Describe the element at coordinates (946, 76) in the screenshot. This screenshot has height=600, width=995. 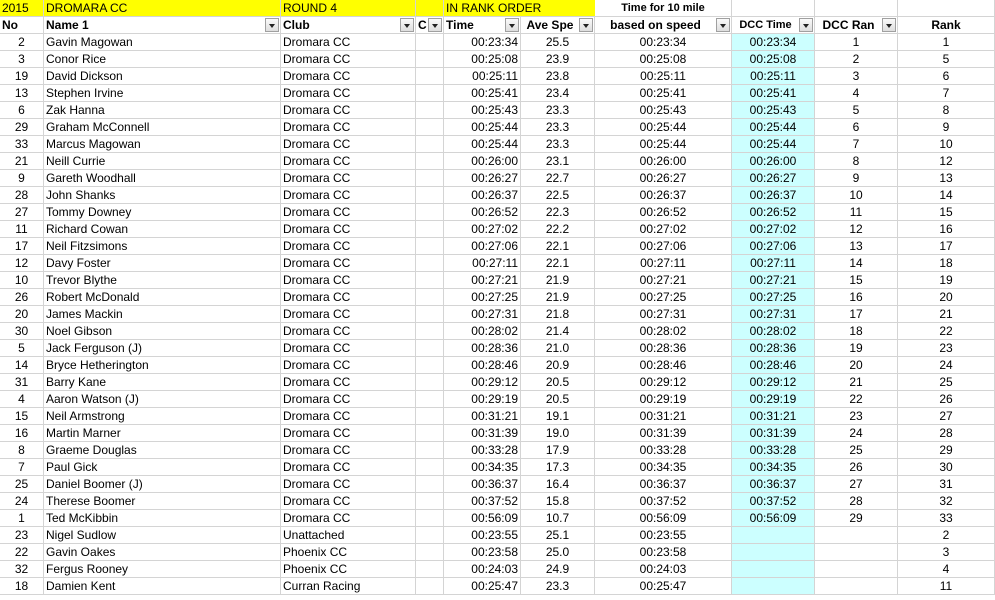
I see `rank-cell: 6` at that location.